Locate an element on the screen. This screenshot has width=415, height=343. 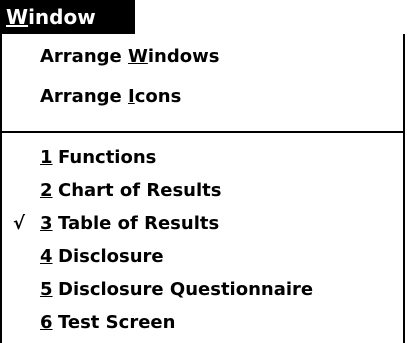
menu-window-accel: W is located at coordinates (17, 17).